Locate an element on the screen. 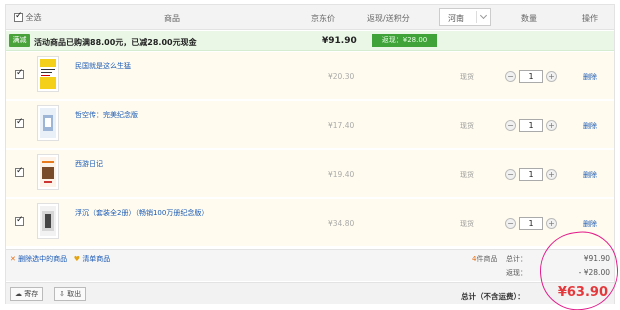 The image size is (620, 310). product-title-link: 浮沉（套装全2册）（畅销100万册纪念版） is located at coordinates (160, 213).